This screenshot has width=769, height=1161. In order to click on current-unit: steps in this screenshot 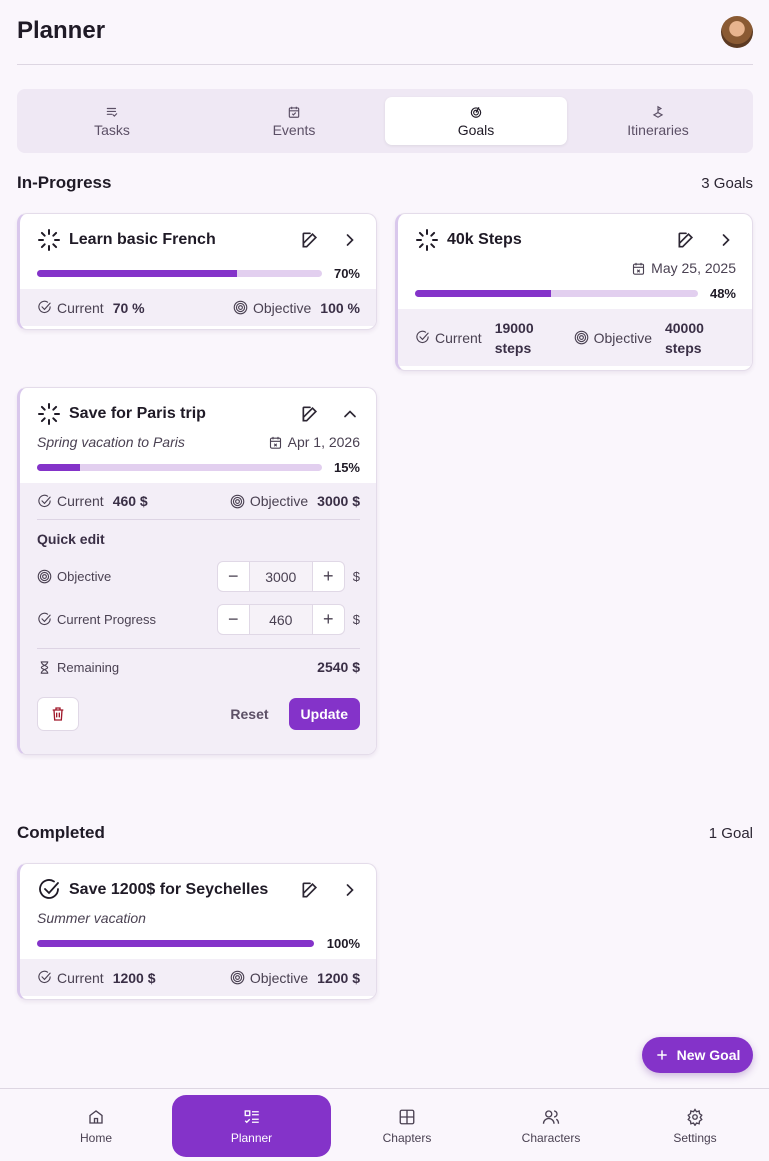, I will do `click(513, 347)`.